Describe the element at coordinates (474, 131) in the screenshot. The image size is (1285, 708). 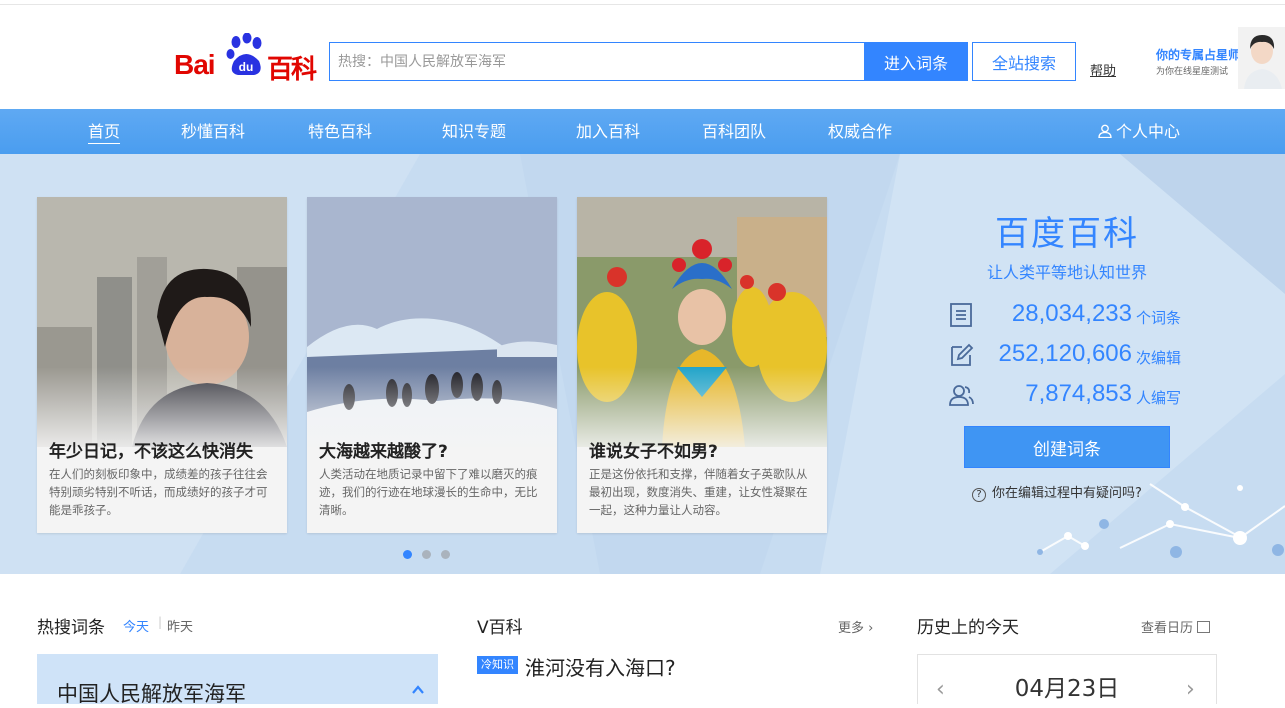
I see `nav-topics: 知识专题` at that location.